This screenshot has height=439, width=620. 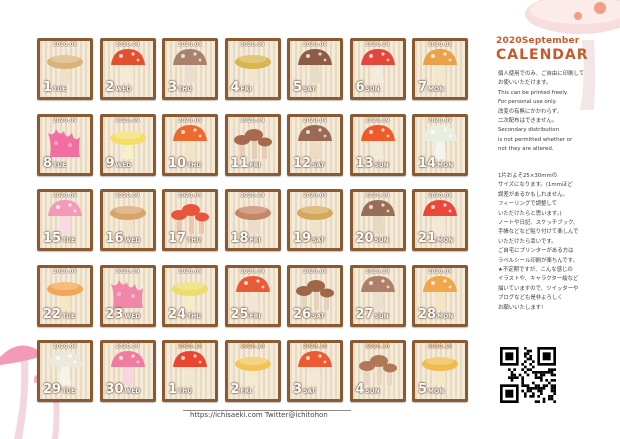 I want to click on card-day-number: 10, so click(x=177, y=163).